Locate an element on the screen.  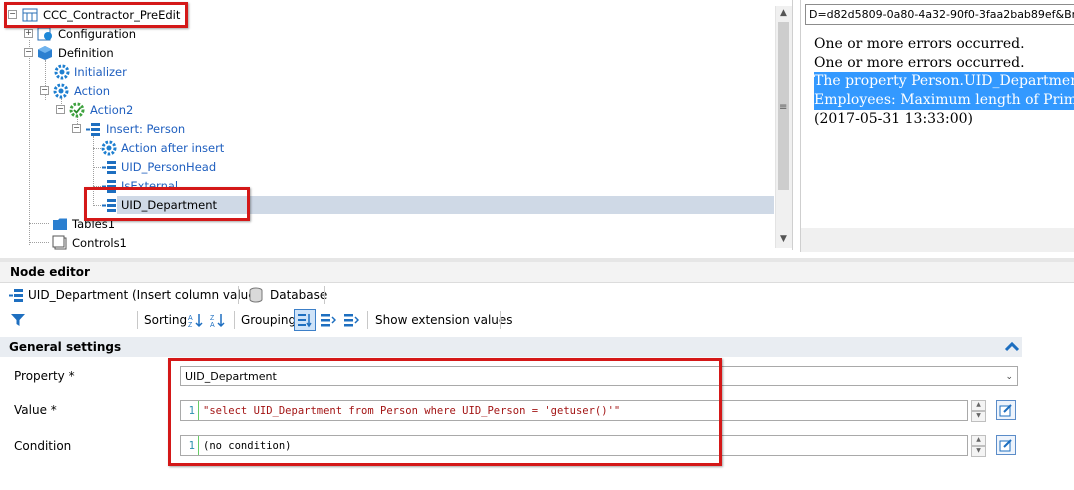
condition-spinner: ▲ ▼ is located at coordinates (978, 446).